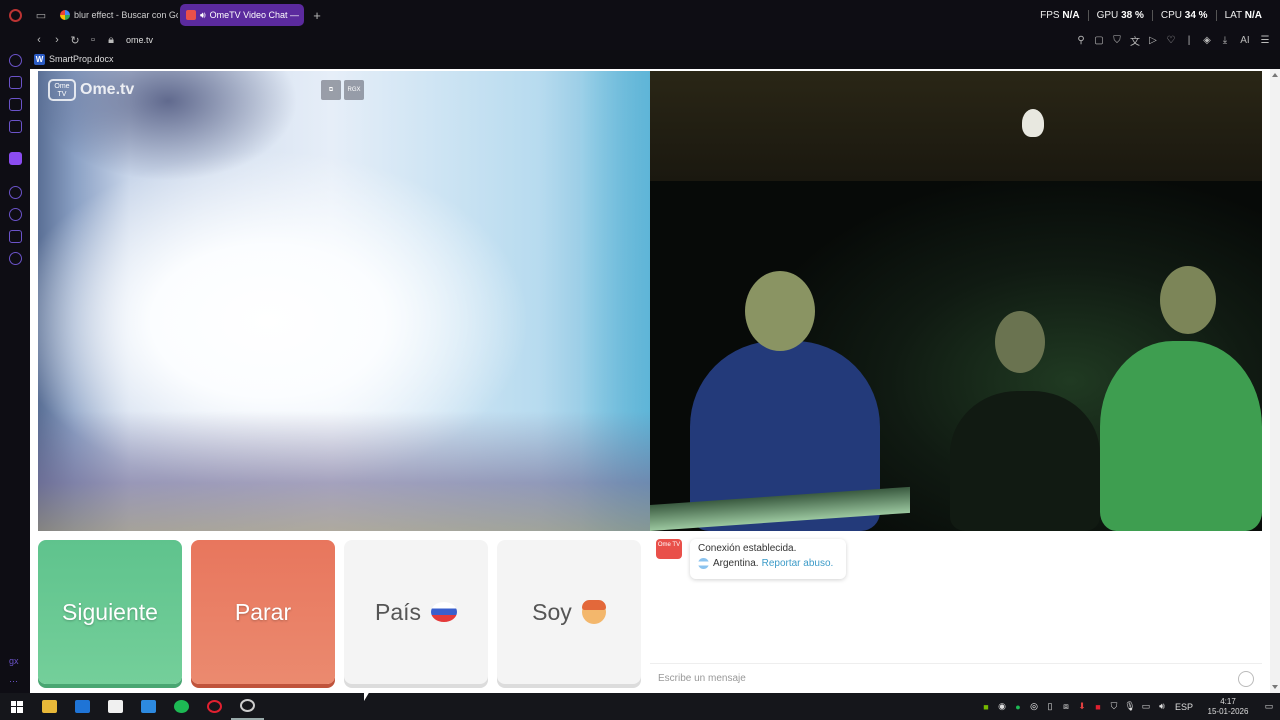  What do you see at coordinates (986, 707) in the screenshot?
I see `nvidia-icon: ■` at bounding box center [986, 707].